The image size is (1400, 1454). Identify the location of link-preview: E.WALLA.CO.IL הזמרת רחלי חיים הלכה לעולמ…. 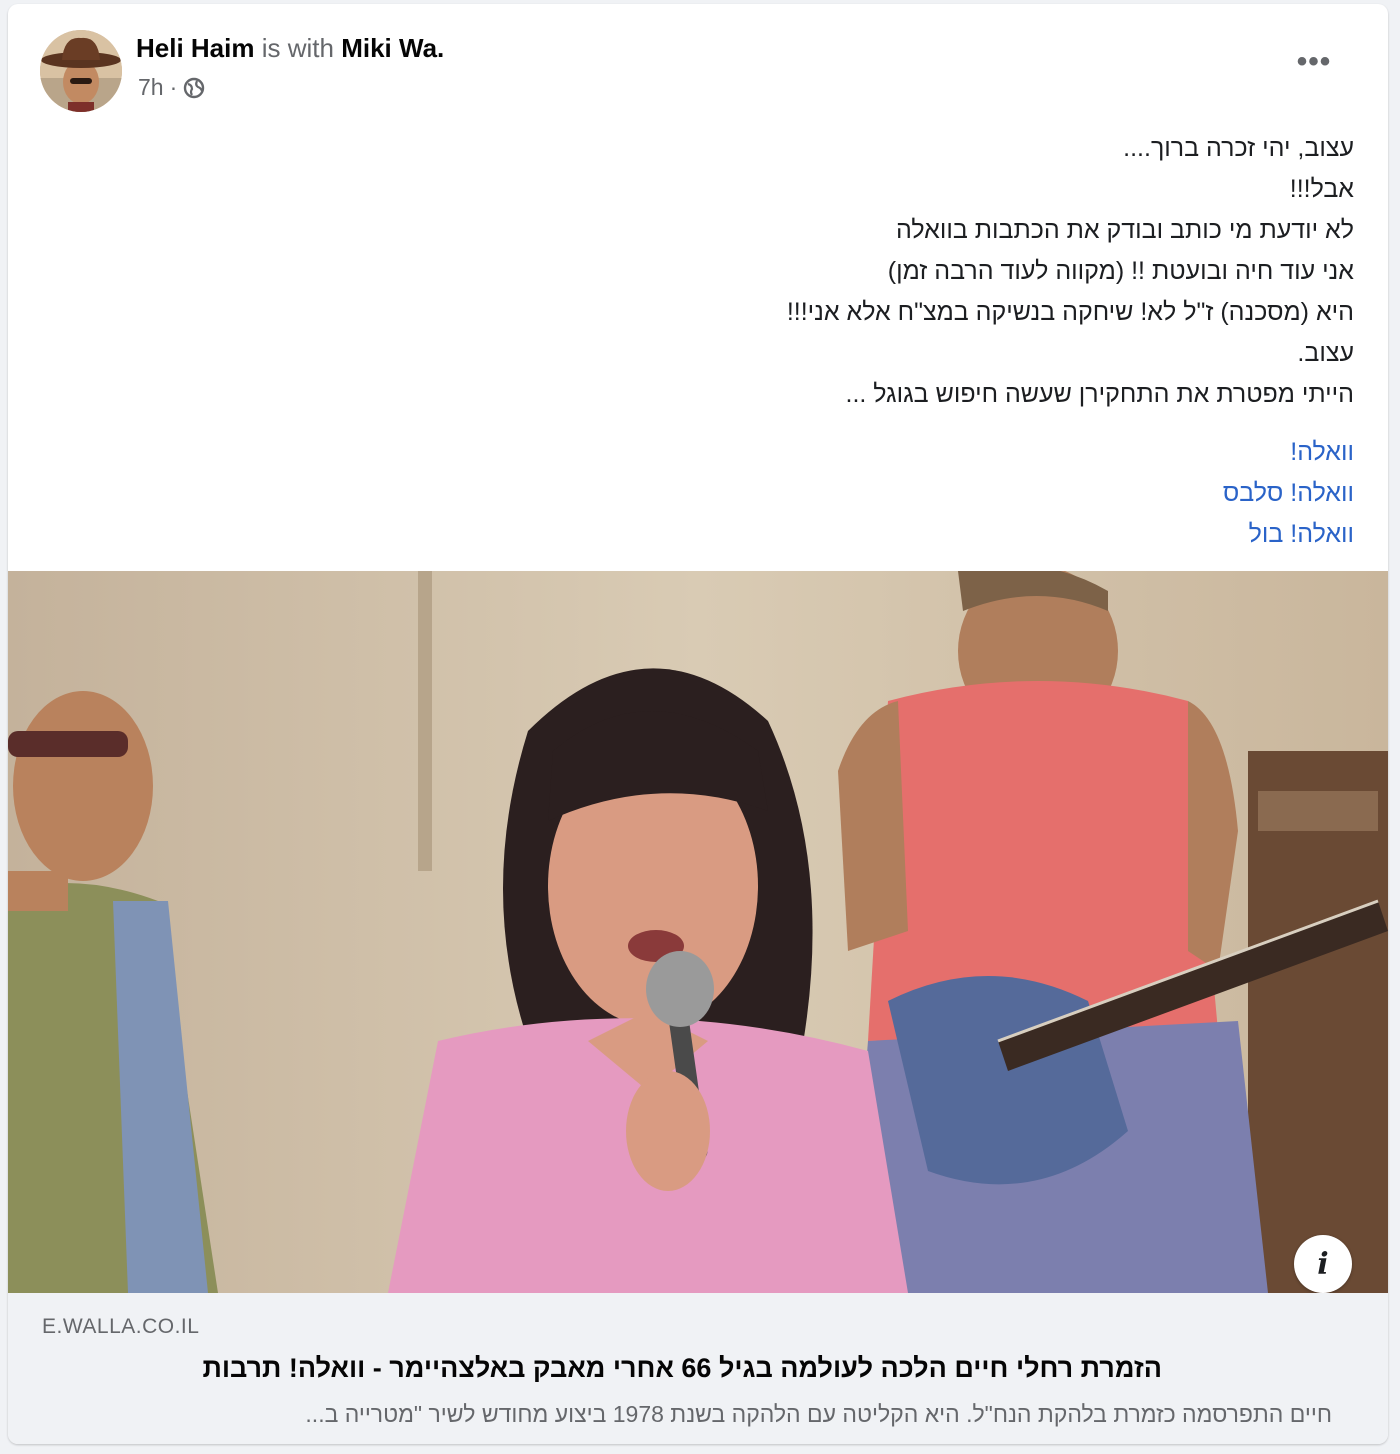
(698, 1368).